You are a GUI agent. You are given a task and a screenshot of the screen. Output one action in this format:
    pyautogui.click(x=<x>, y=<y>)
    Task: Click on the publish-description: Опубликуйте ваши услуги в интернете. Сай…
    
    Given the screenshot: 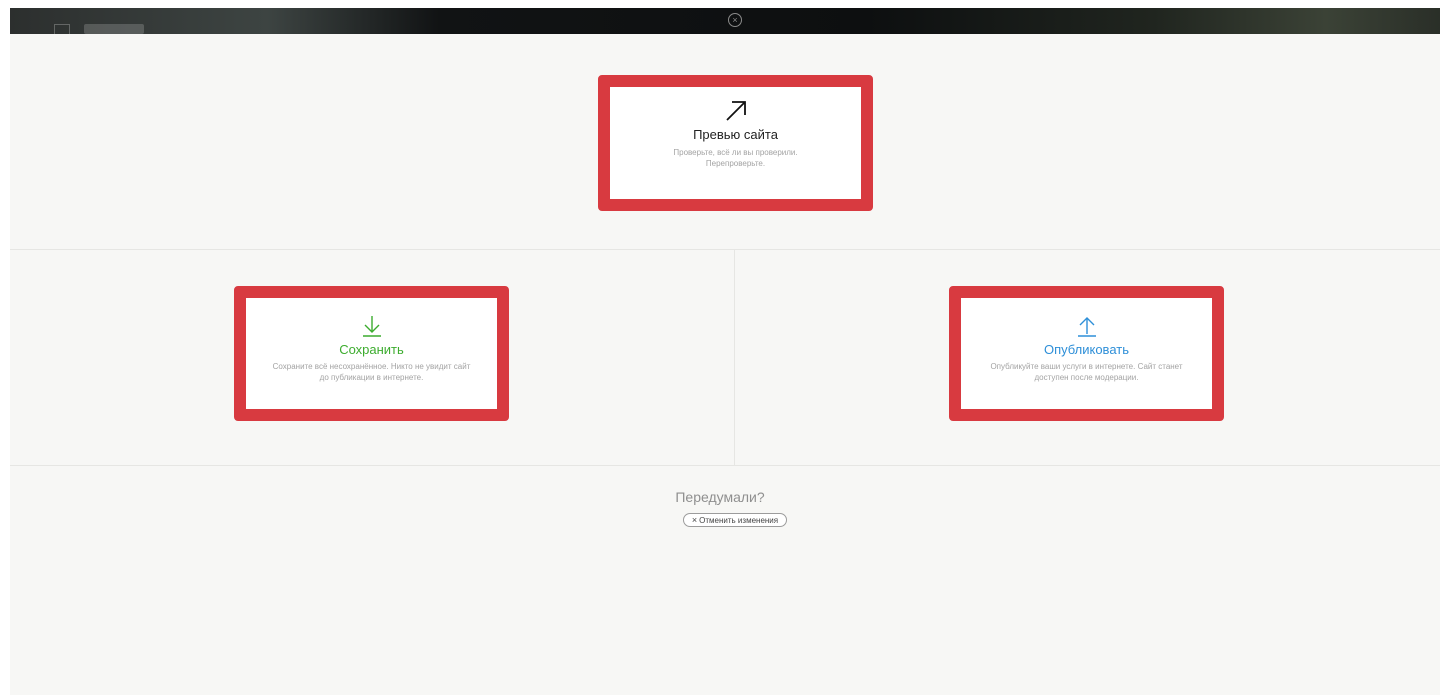 What is the action you would take?
    pyautogui.click(x=1086, y=372)
    